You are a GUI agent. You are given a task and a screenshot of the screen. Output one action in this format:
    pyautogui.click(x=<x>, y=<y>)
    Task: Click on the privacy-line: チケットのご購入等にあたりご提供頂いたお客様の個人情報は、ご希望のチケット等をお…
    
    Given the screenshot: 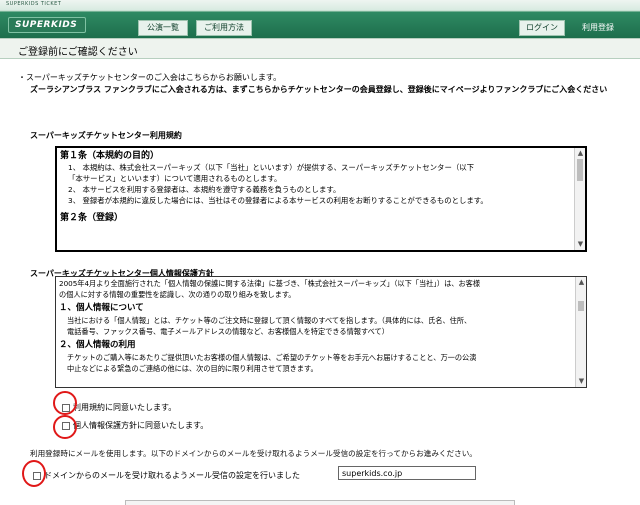 What is the action you would take?
    pyautogui.click(x=272, y=357)
    